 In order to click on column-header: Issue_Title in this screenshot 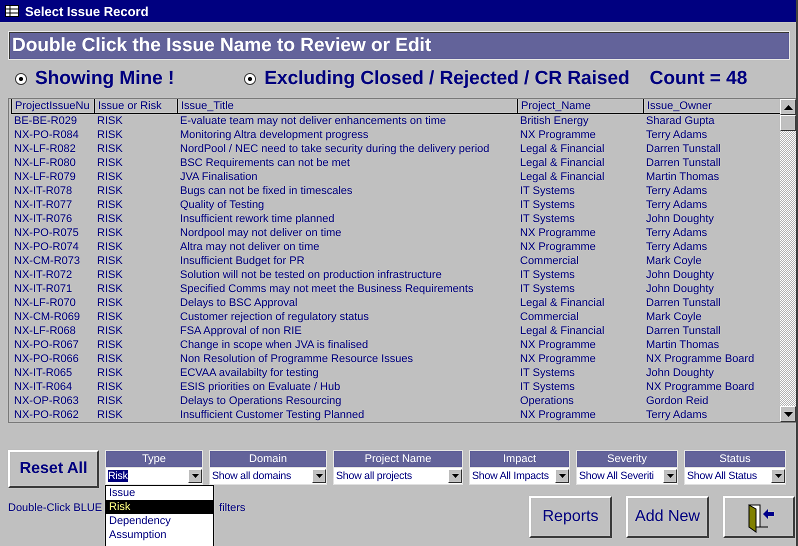, I will do `click(347, 106)`.